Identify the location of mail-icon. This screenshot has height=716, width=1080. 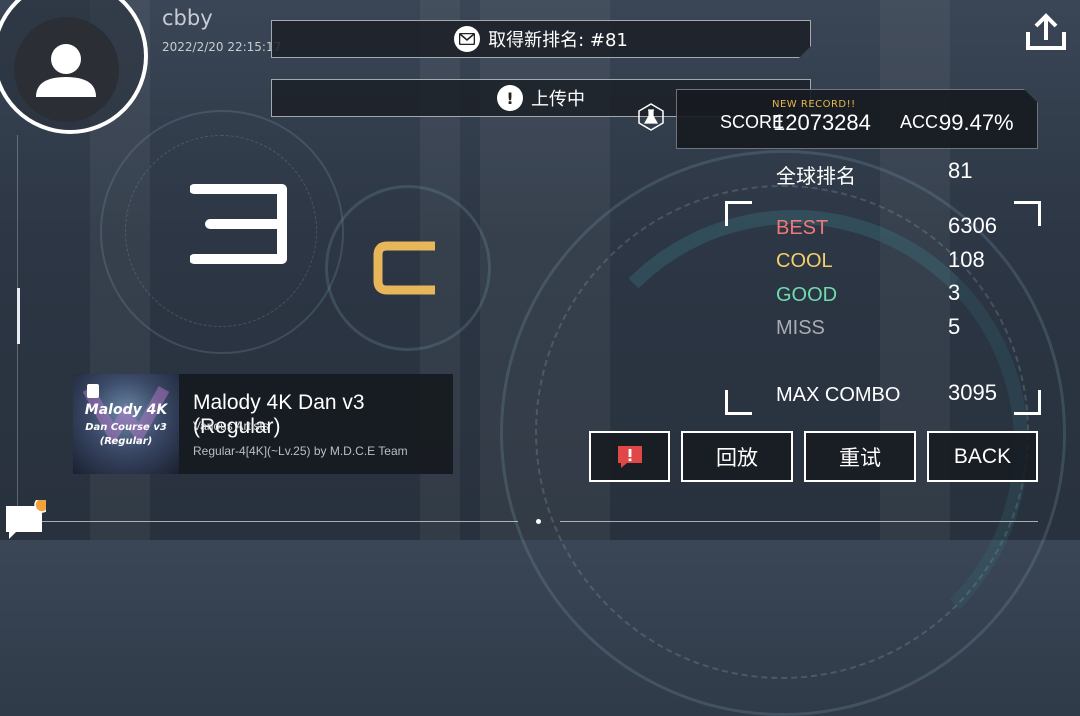
(467, 39).